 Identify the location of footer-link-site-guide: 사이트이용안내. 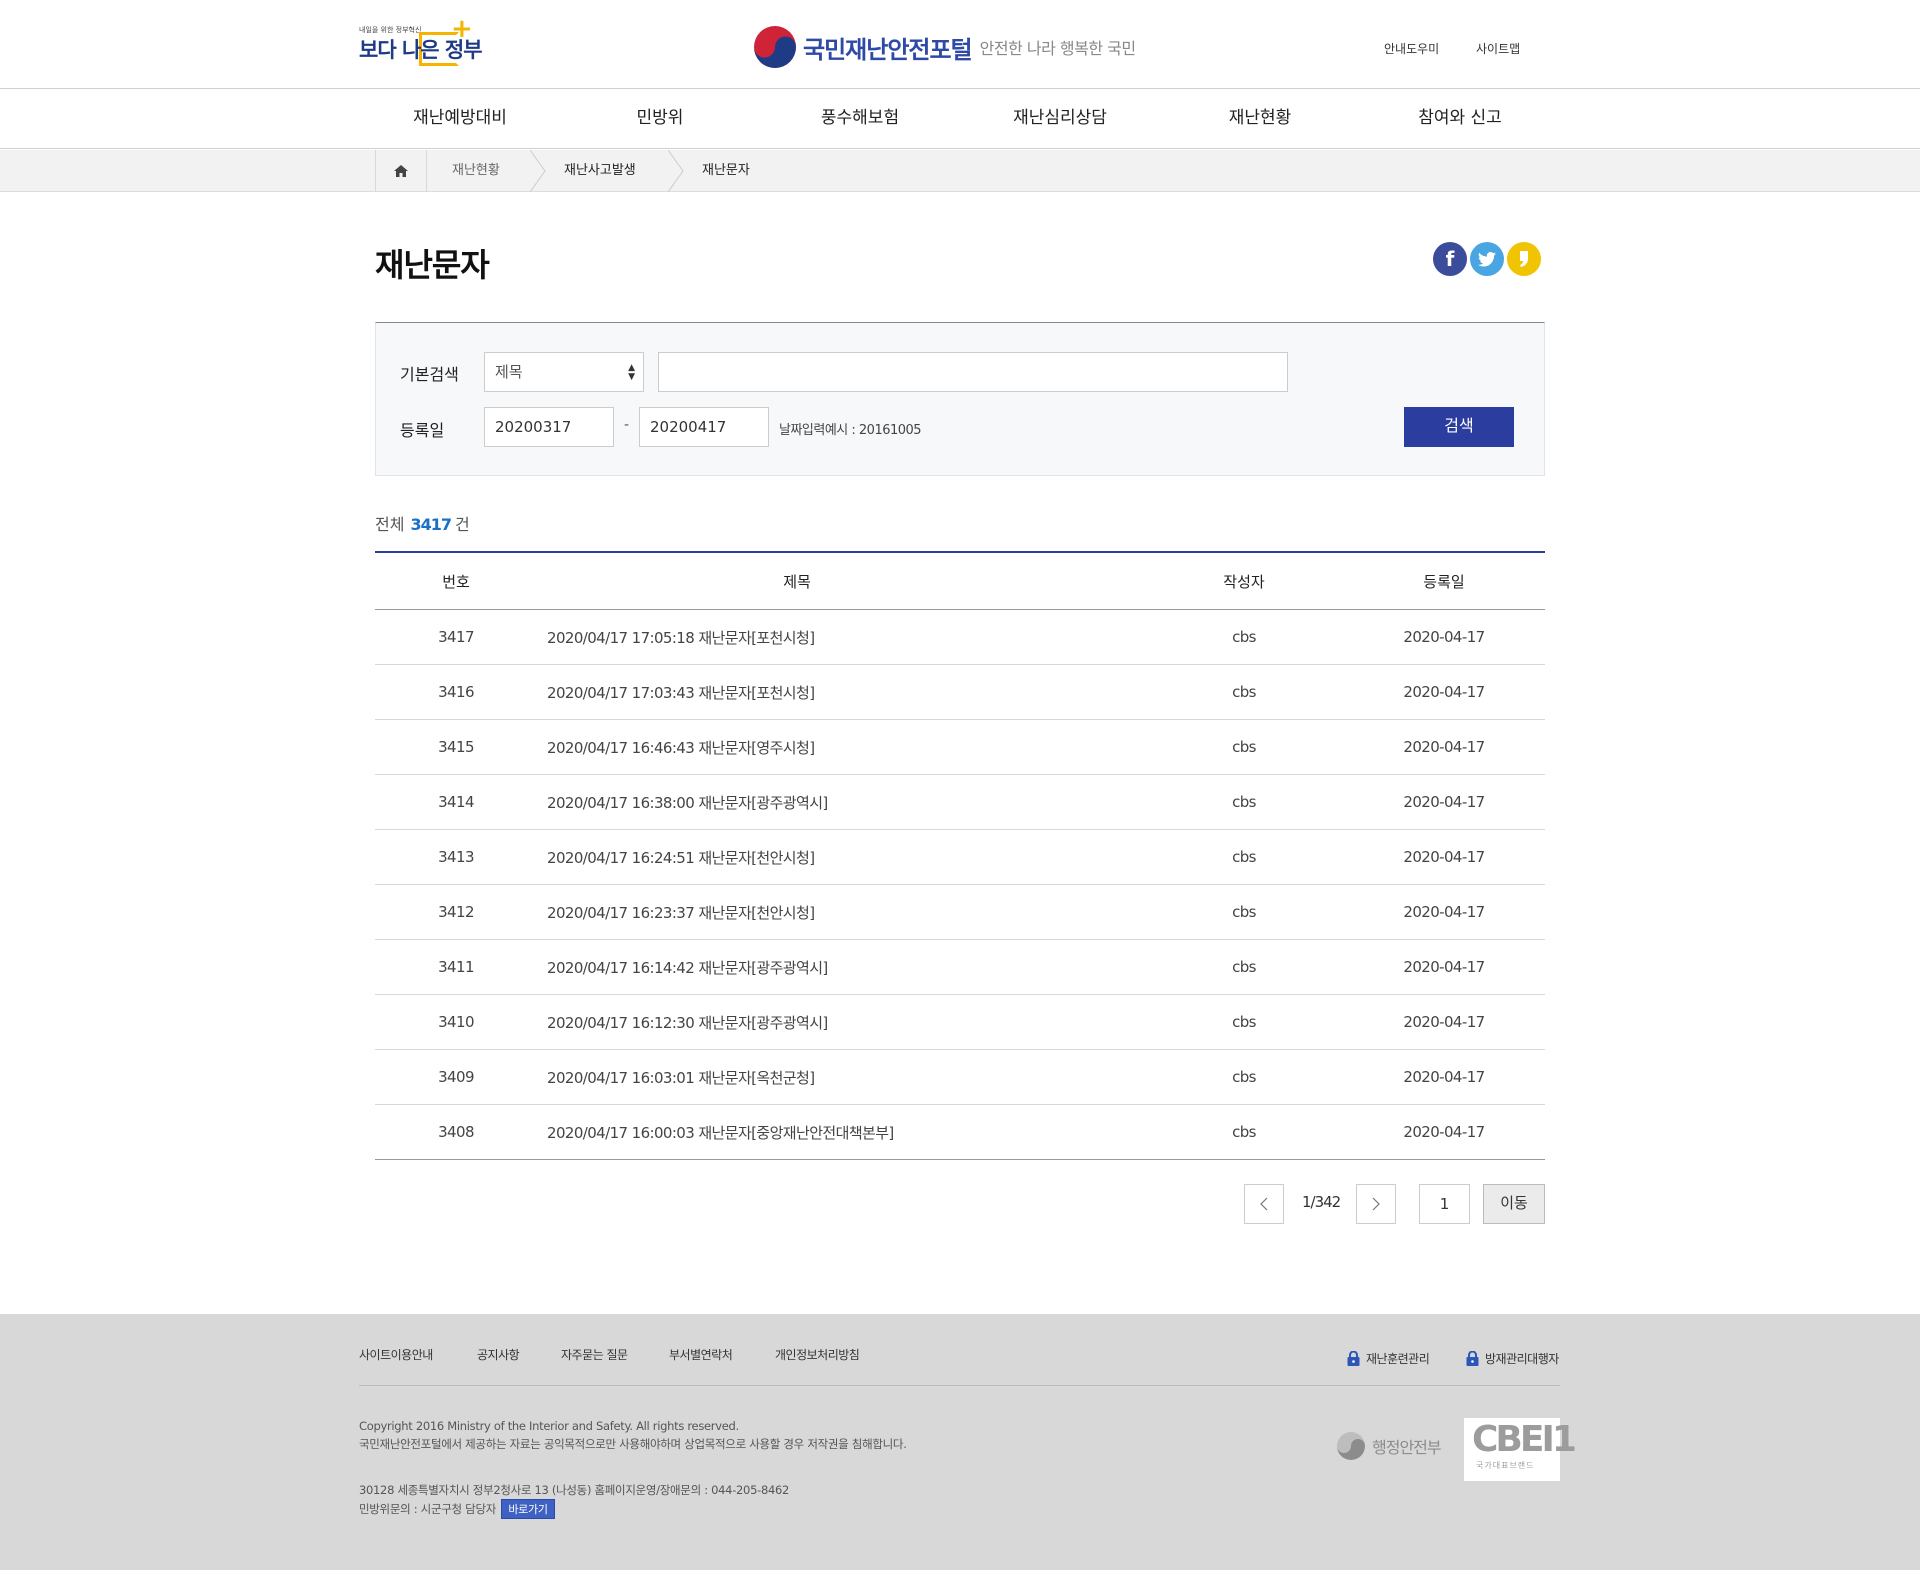
(396, 1354).